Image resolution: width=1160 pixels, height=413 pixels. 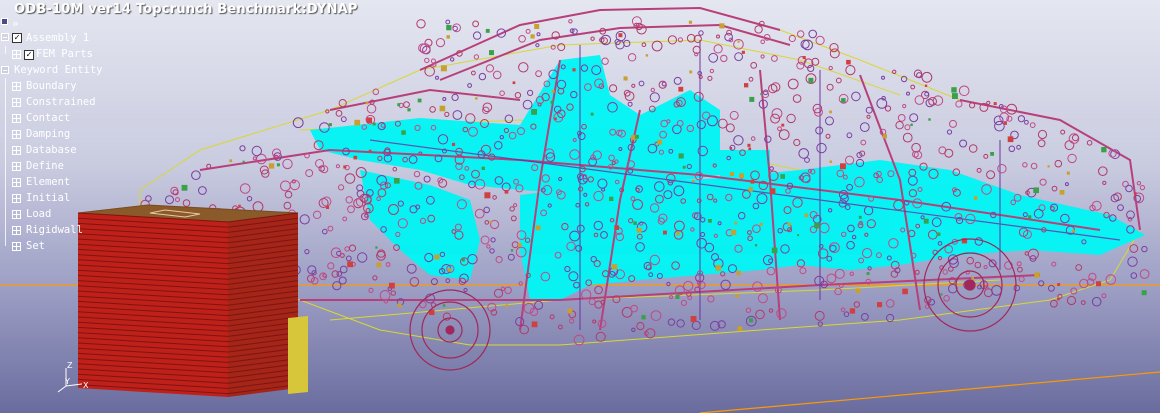 What do you see at coordinates (86, 385) in the screenshot?
I see `axis-x-label: X` at bounding box center [86, 385].